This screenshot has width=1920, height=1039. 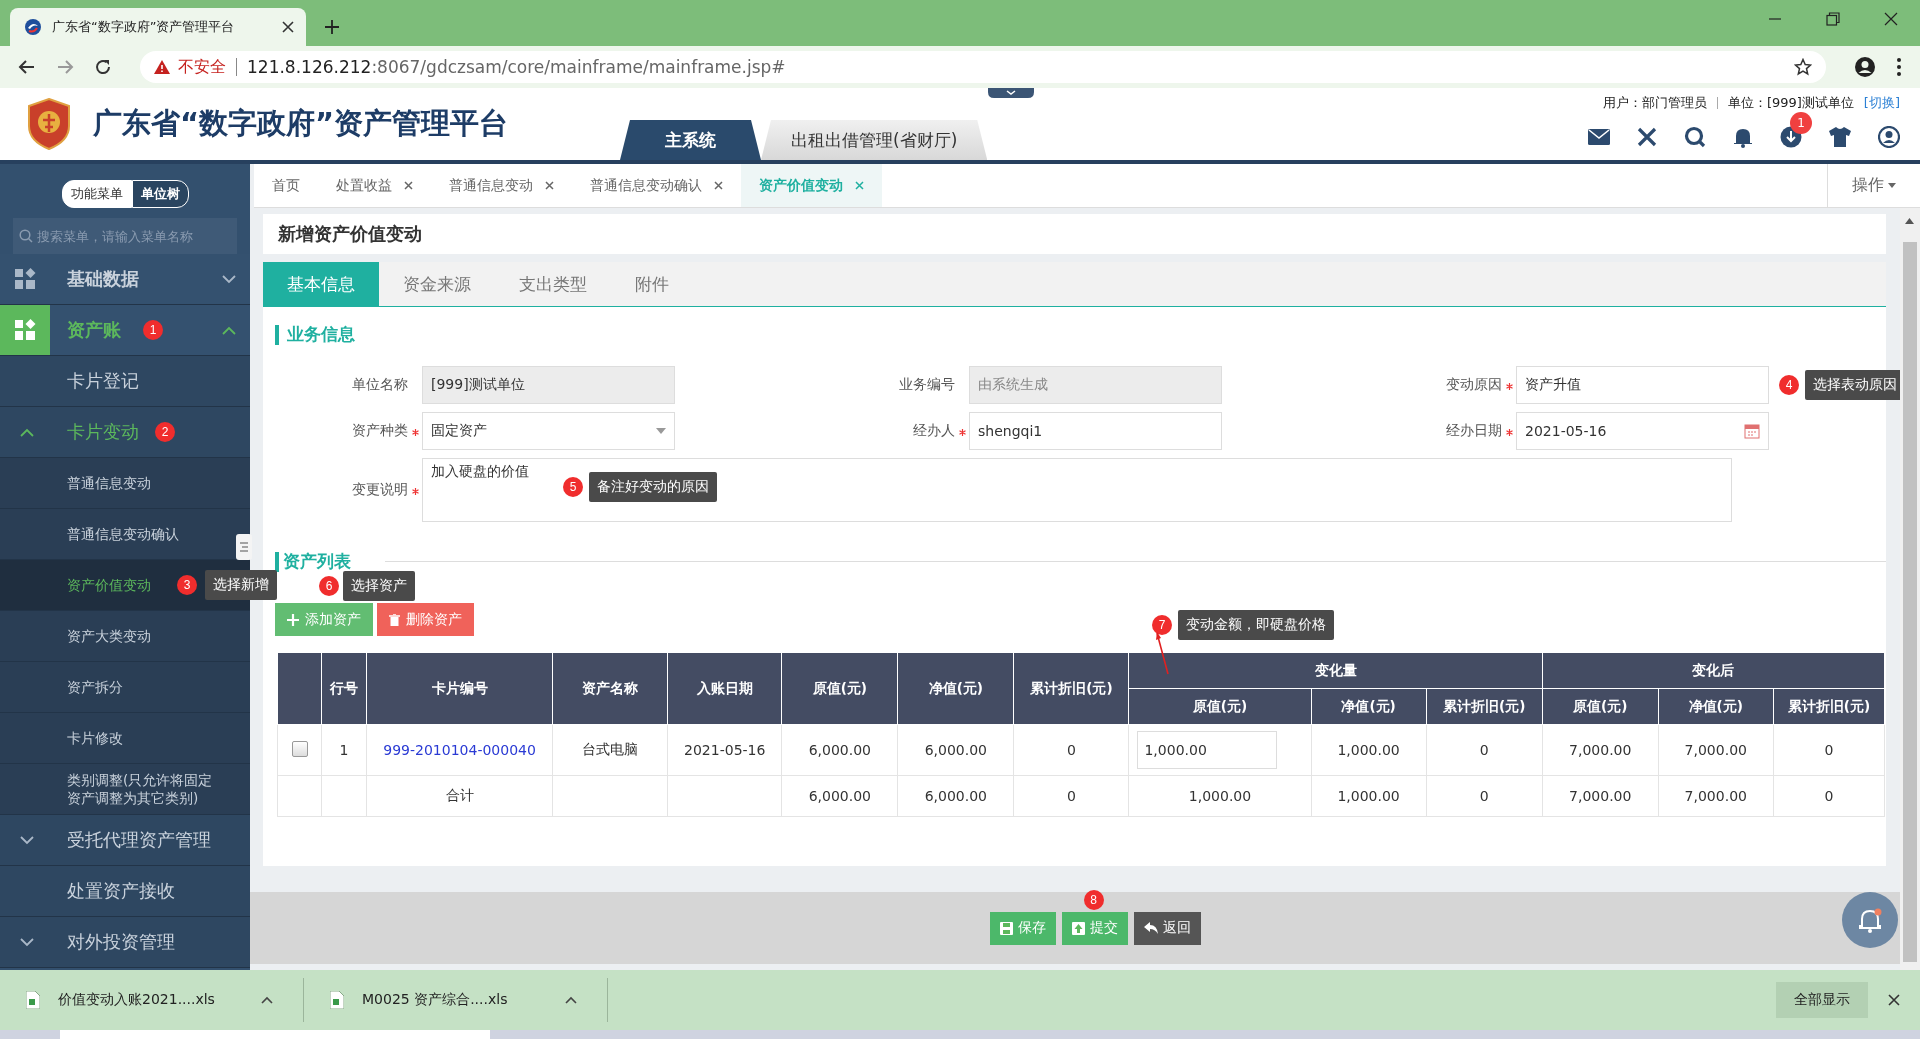 I want to click on menu-item: 类别调整(只允许将固定资产调整为其它类别), so click(x=125, y=789).